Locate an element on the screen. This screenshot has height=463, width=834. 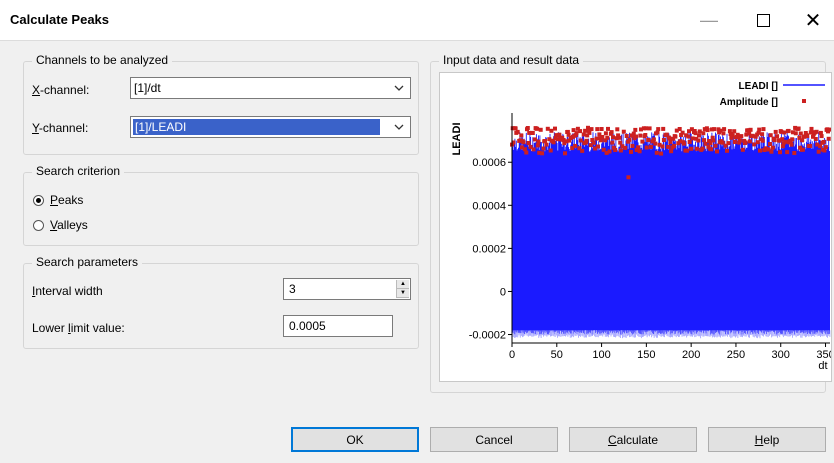
help-button: Help is located at coordinates (767, 439).